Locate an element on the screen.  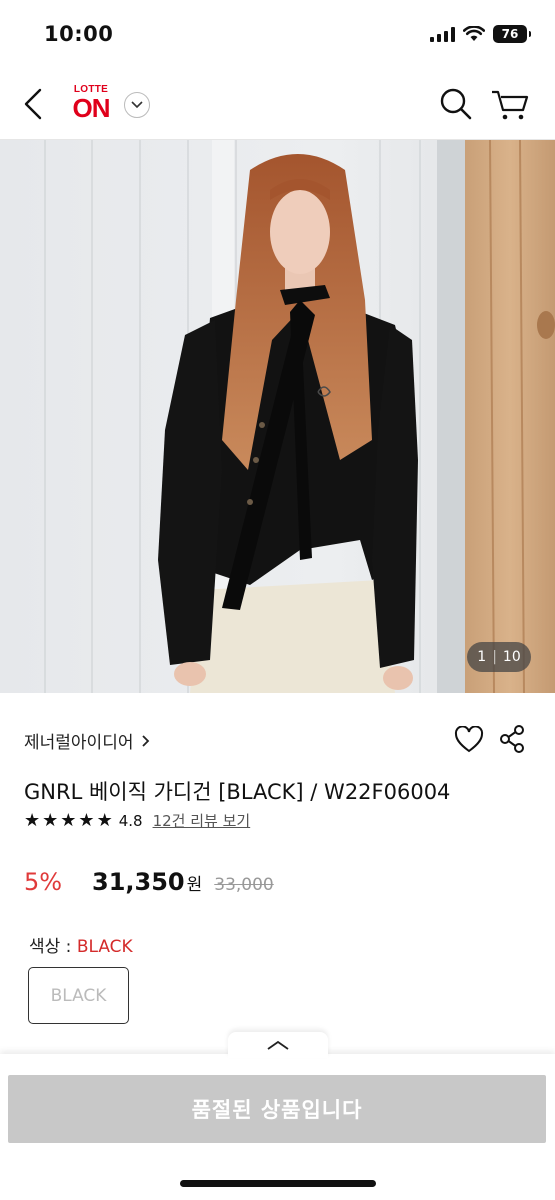
mall-switch-button is located at coordinates (137, 105).